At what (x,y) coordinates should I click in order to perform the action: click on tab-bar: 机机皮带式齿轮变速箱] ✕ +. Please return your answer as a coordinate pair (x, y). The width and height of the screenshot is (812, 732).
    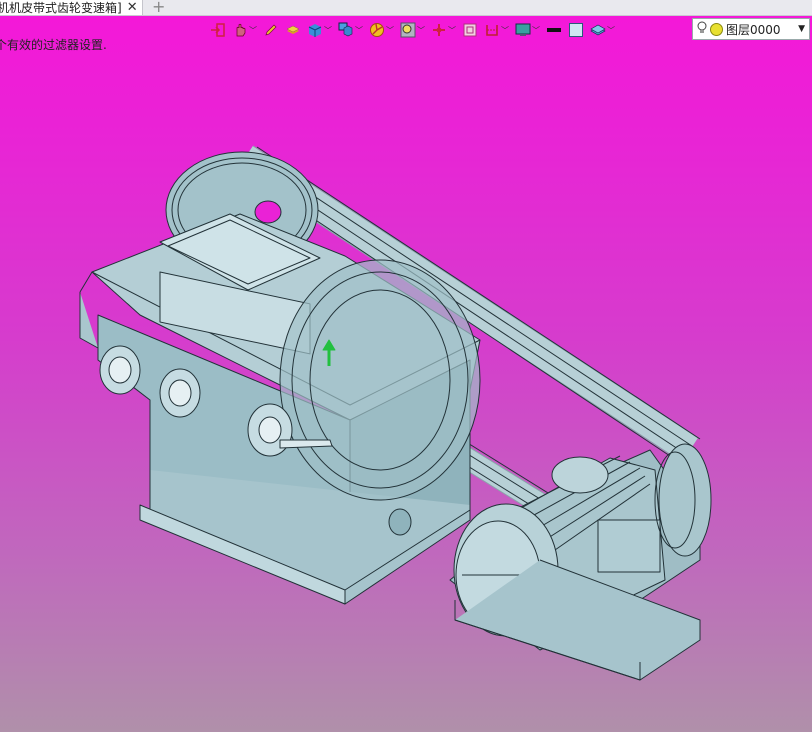
    Looking at the image, I should click on (406, 8).